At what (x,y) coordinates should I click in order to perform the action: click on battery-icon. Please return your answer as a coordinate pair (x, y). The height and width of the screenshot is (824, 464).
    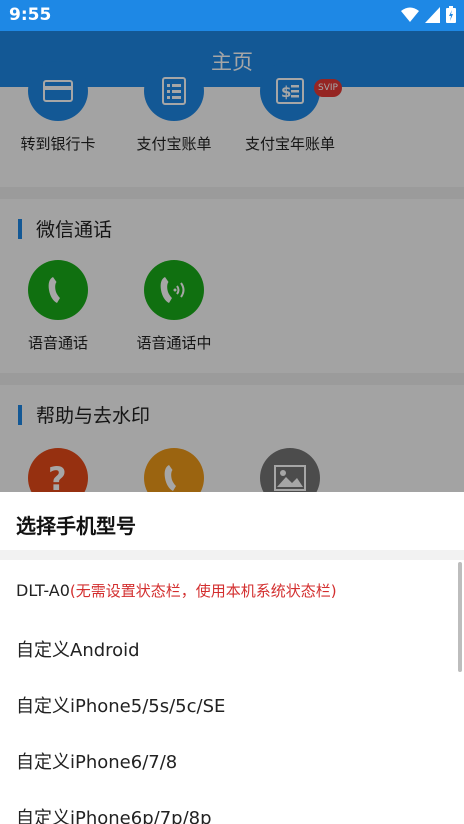
    Looking at the image, I should click on (451, 14).